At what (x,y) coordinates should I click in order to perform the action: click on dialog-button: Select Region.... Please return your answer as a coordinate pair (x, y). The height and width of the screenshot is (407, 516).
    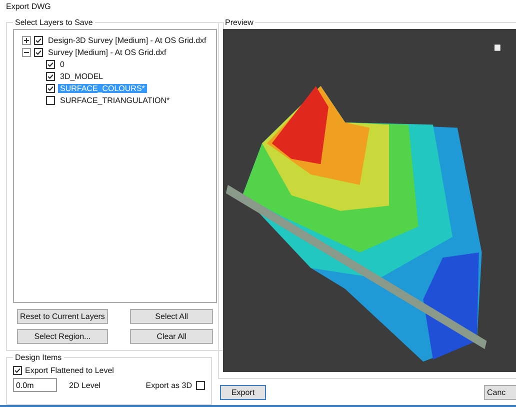
    Looking at the image, I should click on (62, 336).